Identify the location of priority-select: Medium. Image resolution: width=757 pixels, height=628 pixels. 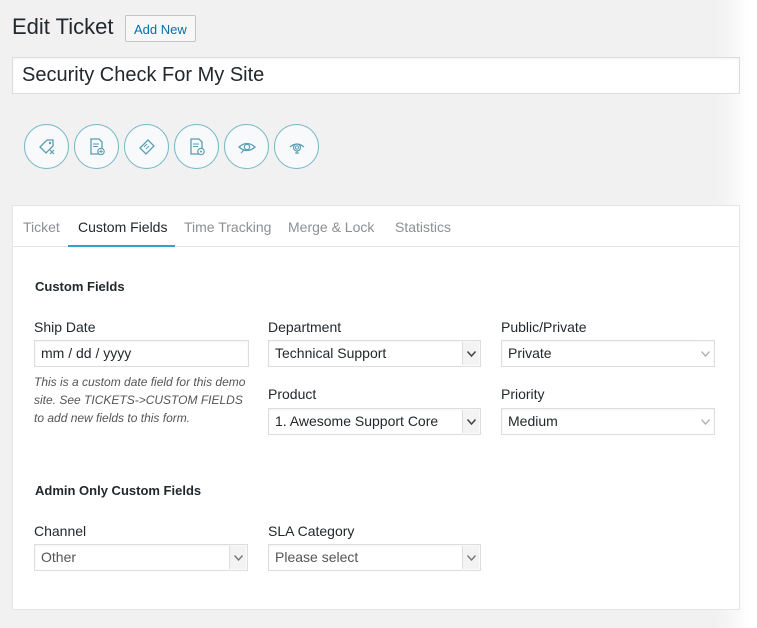
(608, 421).